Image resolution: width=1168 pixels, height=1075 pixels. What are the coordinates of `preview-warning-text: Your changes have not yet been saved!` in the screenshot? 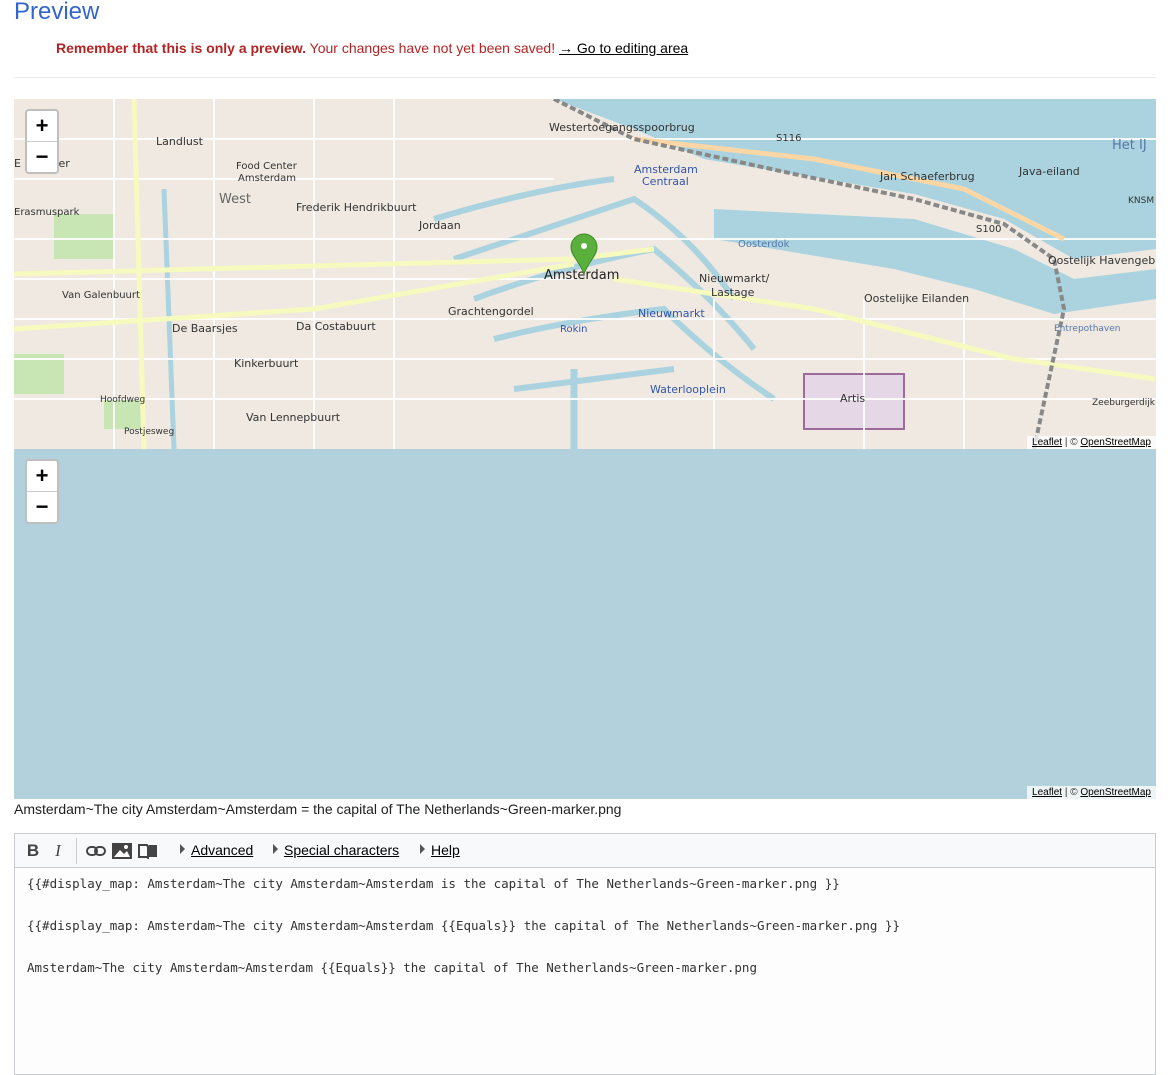 It's located at (431, 48).